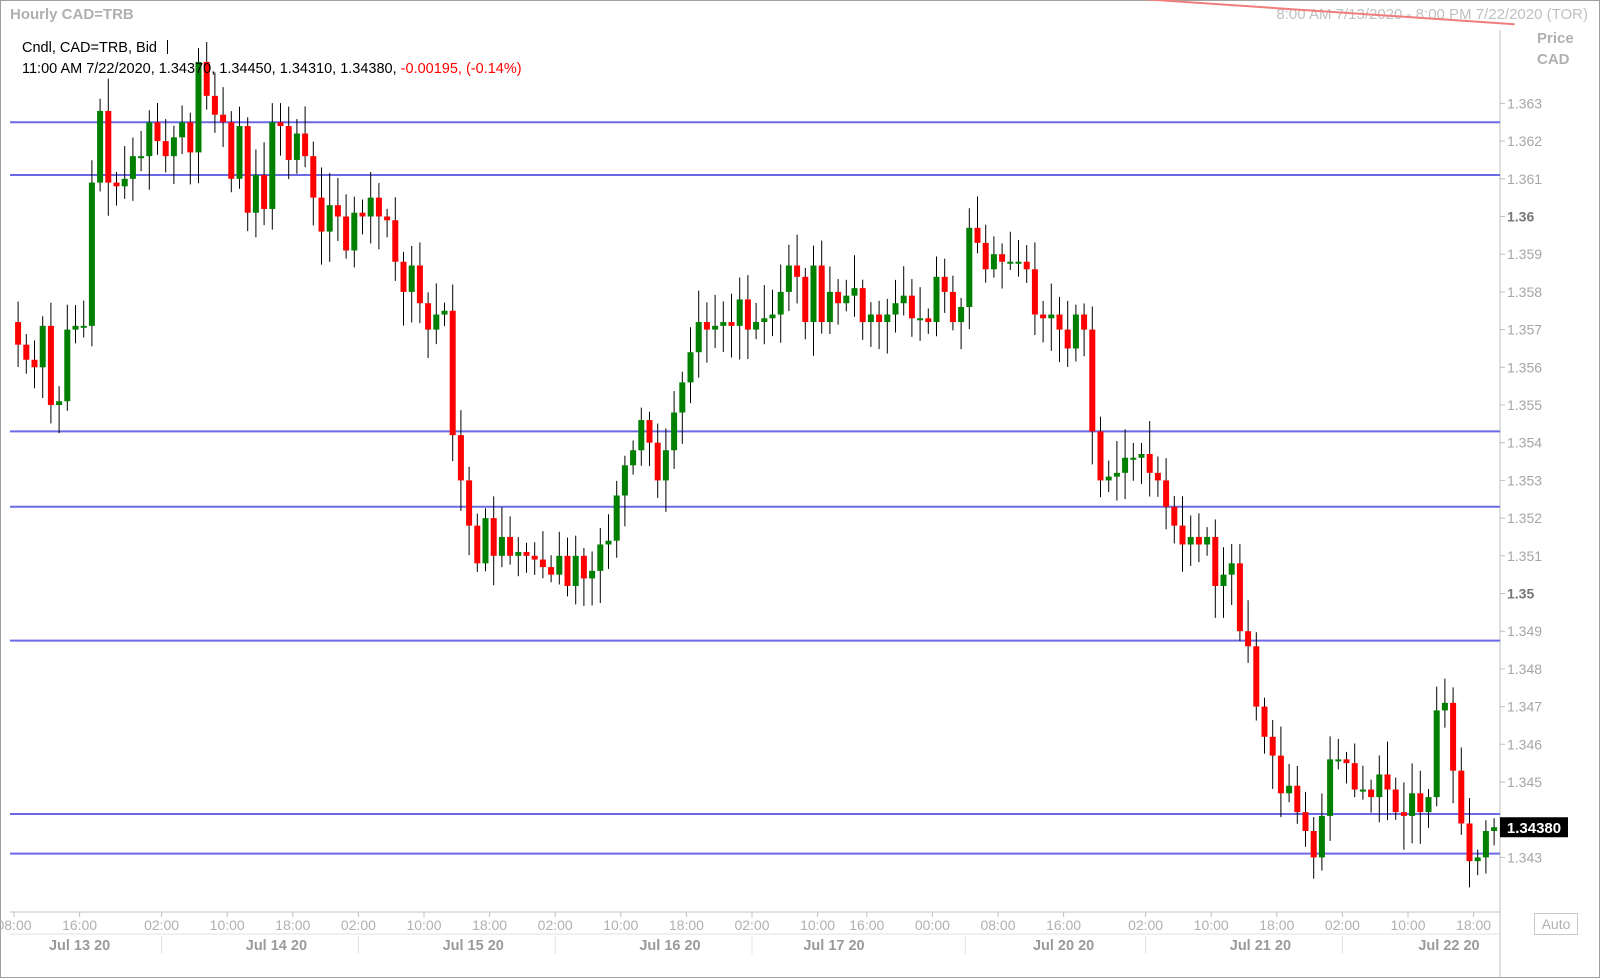 This screenshot has height=978, width=1600. Describe the element at coordinates (1556, 924) in the screenshot. I see `auto-scale-button: Auto` at that location.